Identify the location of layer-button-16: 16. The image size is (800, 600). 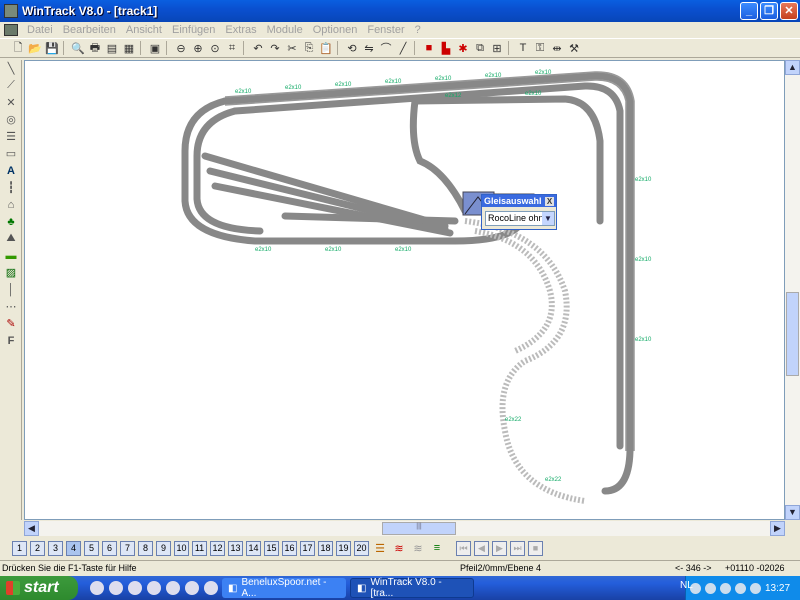
(289, 548).